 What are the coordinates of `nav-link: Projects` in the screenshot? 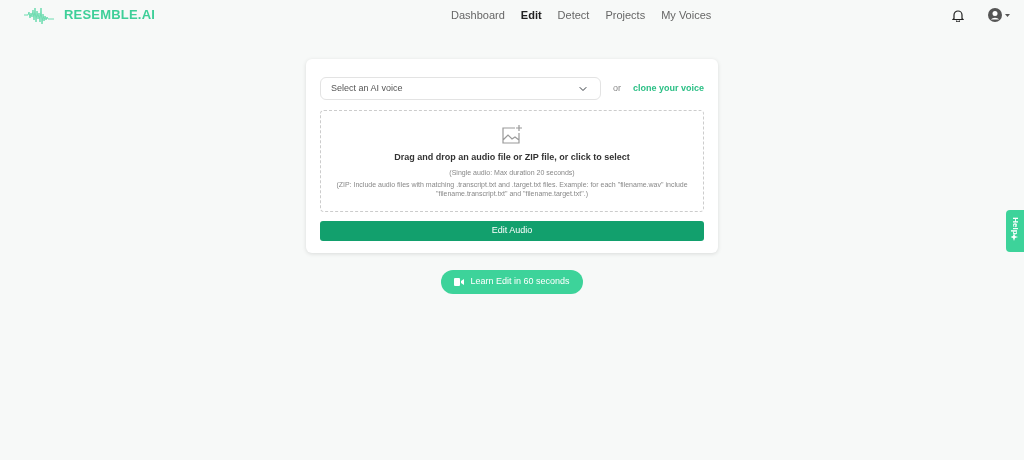 It's located at (625, 15).